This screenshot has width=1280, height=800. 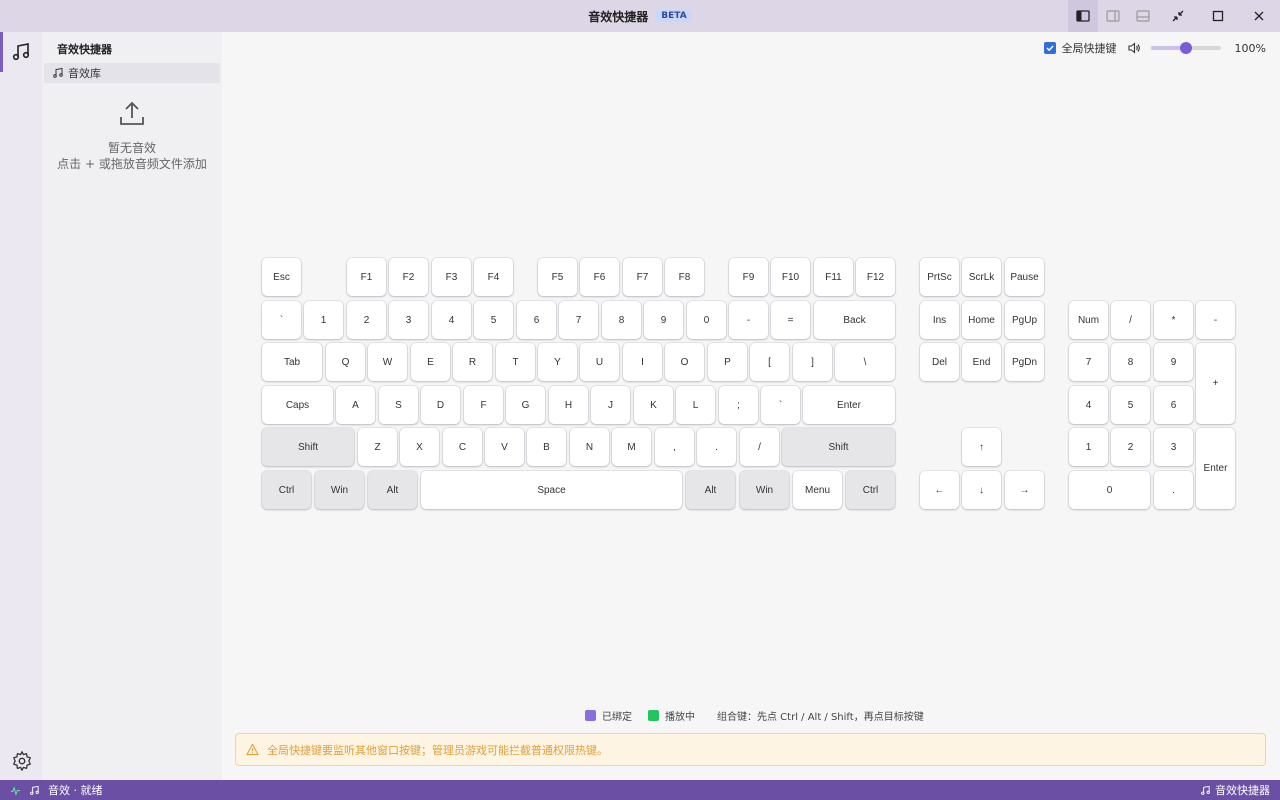 I want to click on key-f: F, so click(x=483, y=405).